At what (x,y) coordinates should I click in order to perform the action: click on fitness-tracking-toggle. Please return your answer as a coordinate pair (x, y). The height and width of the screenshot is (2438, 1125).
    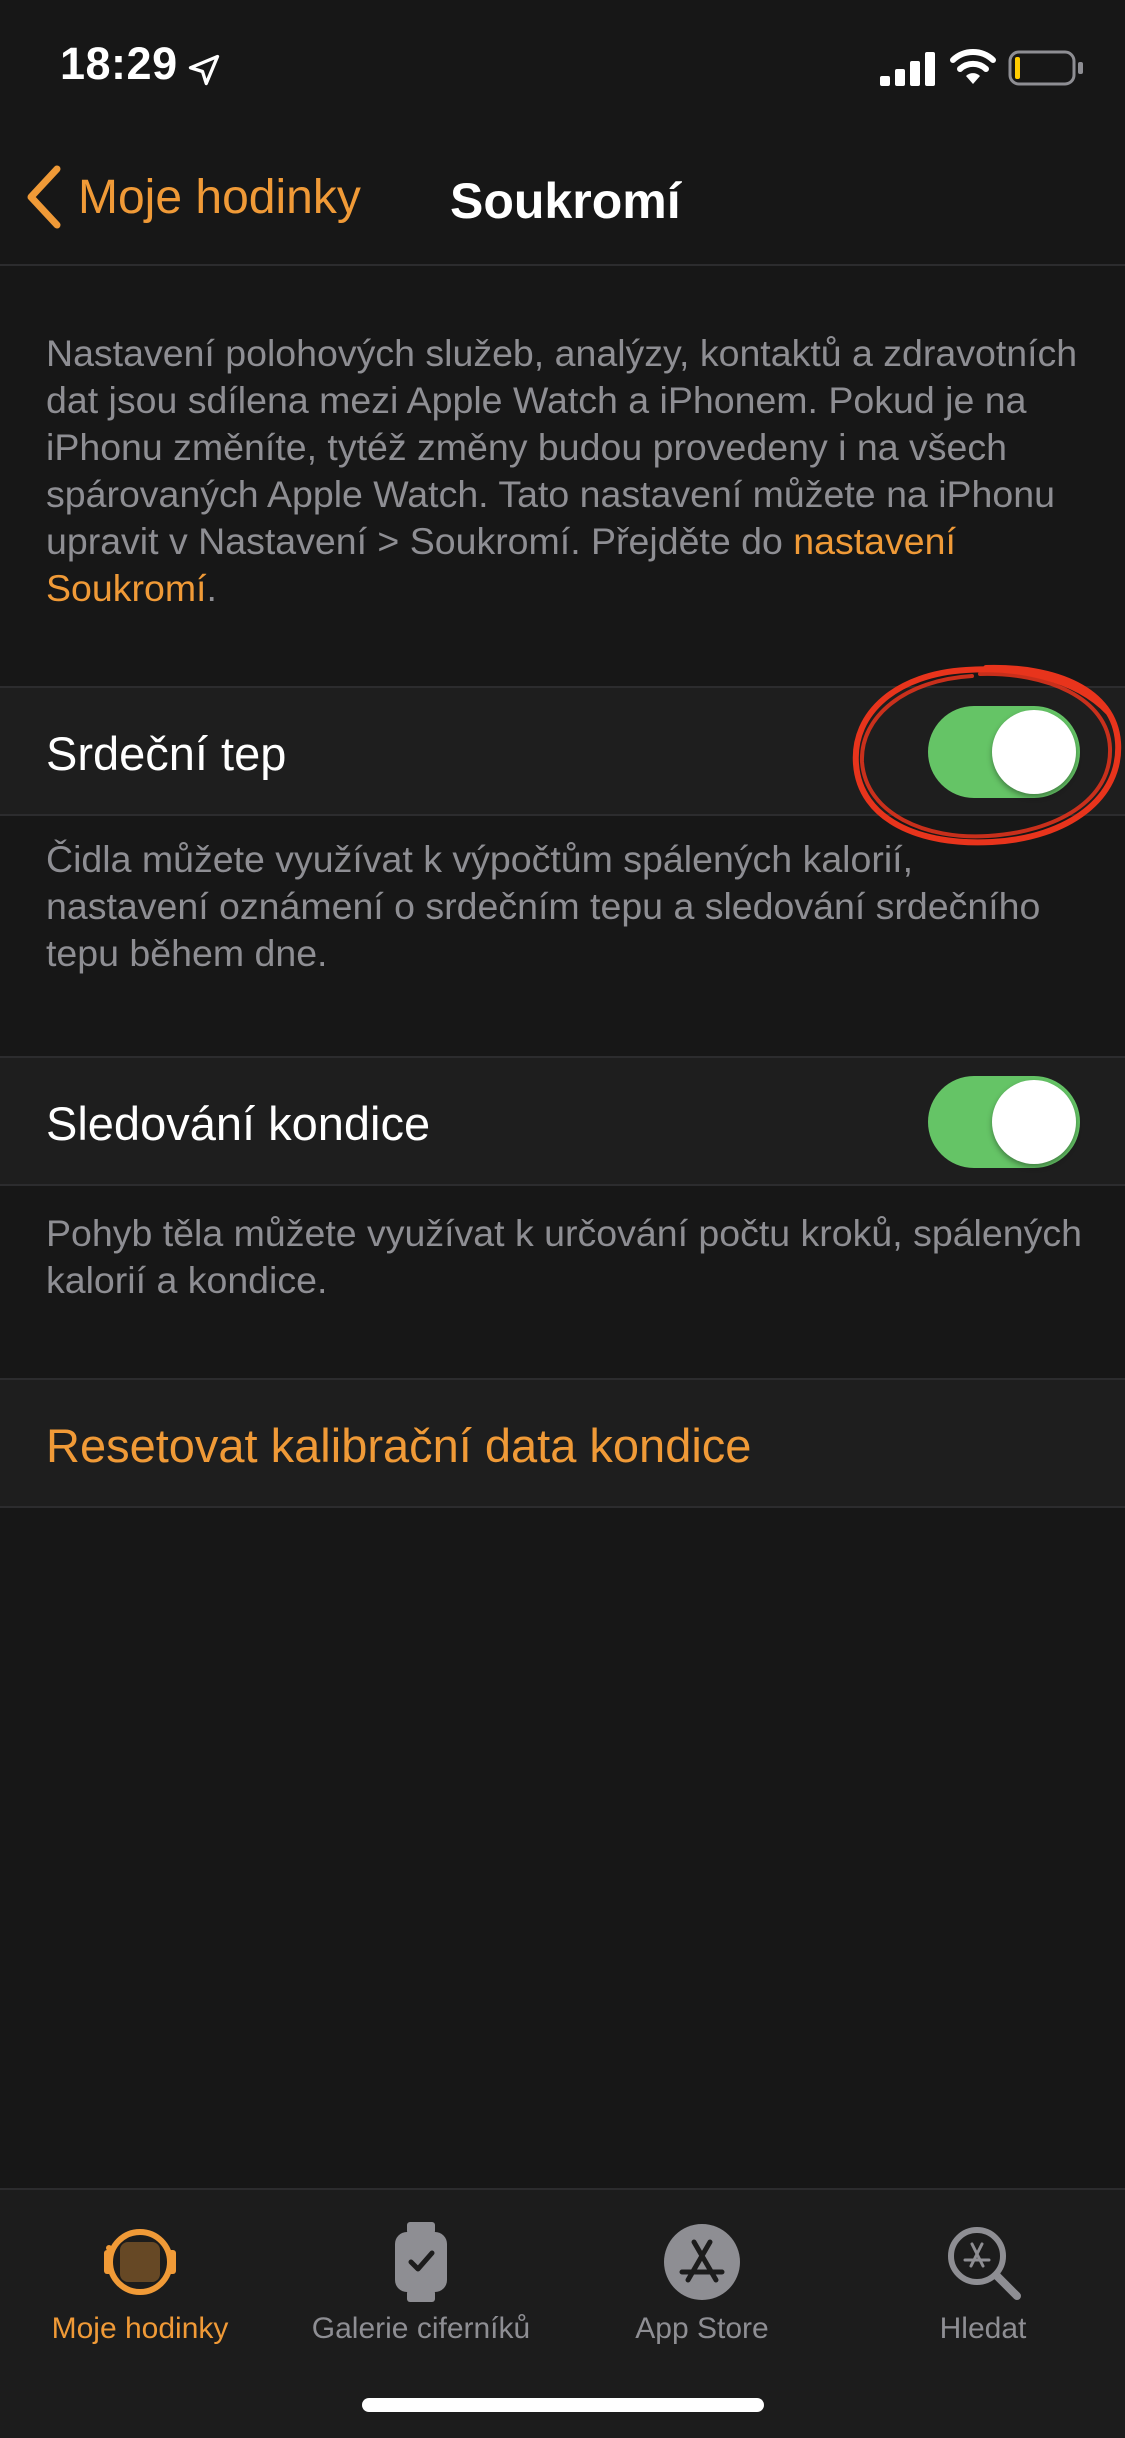
    Looking at the image, I should click on (1004, 1122).